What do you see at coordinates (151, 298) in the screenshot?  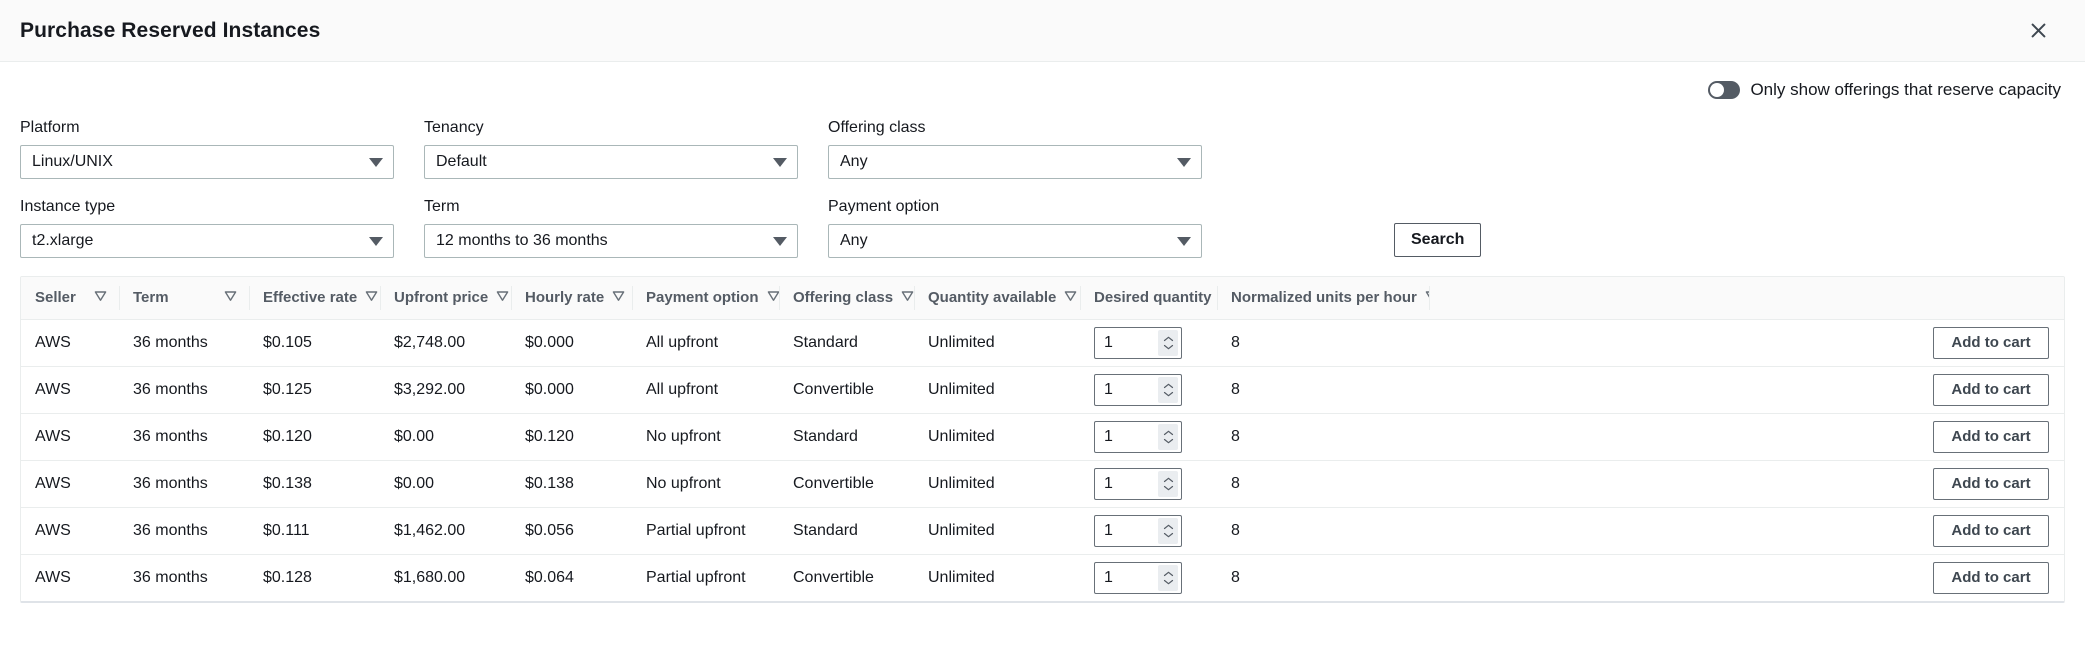 I see `column-header-label: Term` at bounding box center [151, 298].